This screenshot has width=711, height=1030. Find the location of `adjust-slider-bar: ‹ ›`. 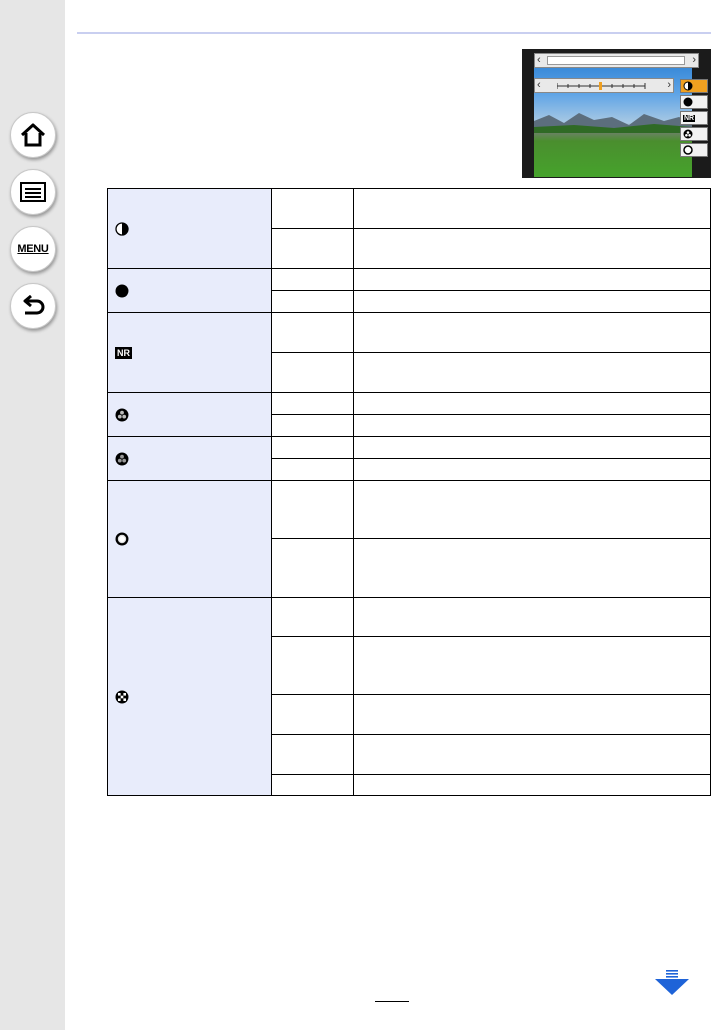

adjust-slider-bar: ‹ › is located at coordinates (604, 85).